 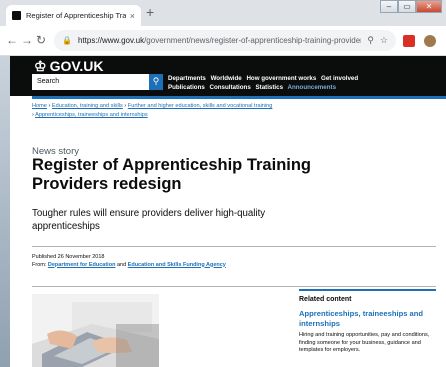 What do you see at coordinates (312, 87) in the screenshot?
I see `nav-announcements: Announcements` at bounding box center [312, 87].